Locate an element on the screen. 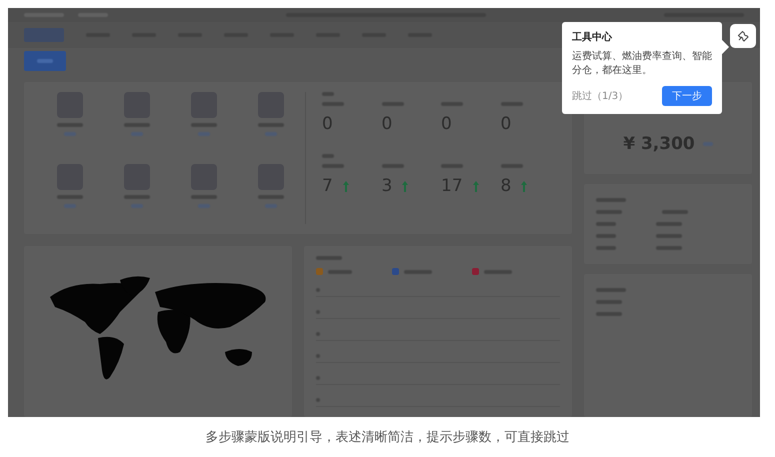 The image size is (775, 457). popover-title: 工具中心 is located at coordinates (592, 37).